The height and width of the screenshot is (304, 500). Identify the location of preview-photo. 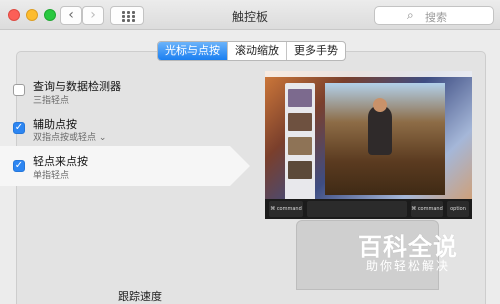
(385, 139).